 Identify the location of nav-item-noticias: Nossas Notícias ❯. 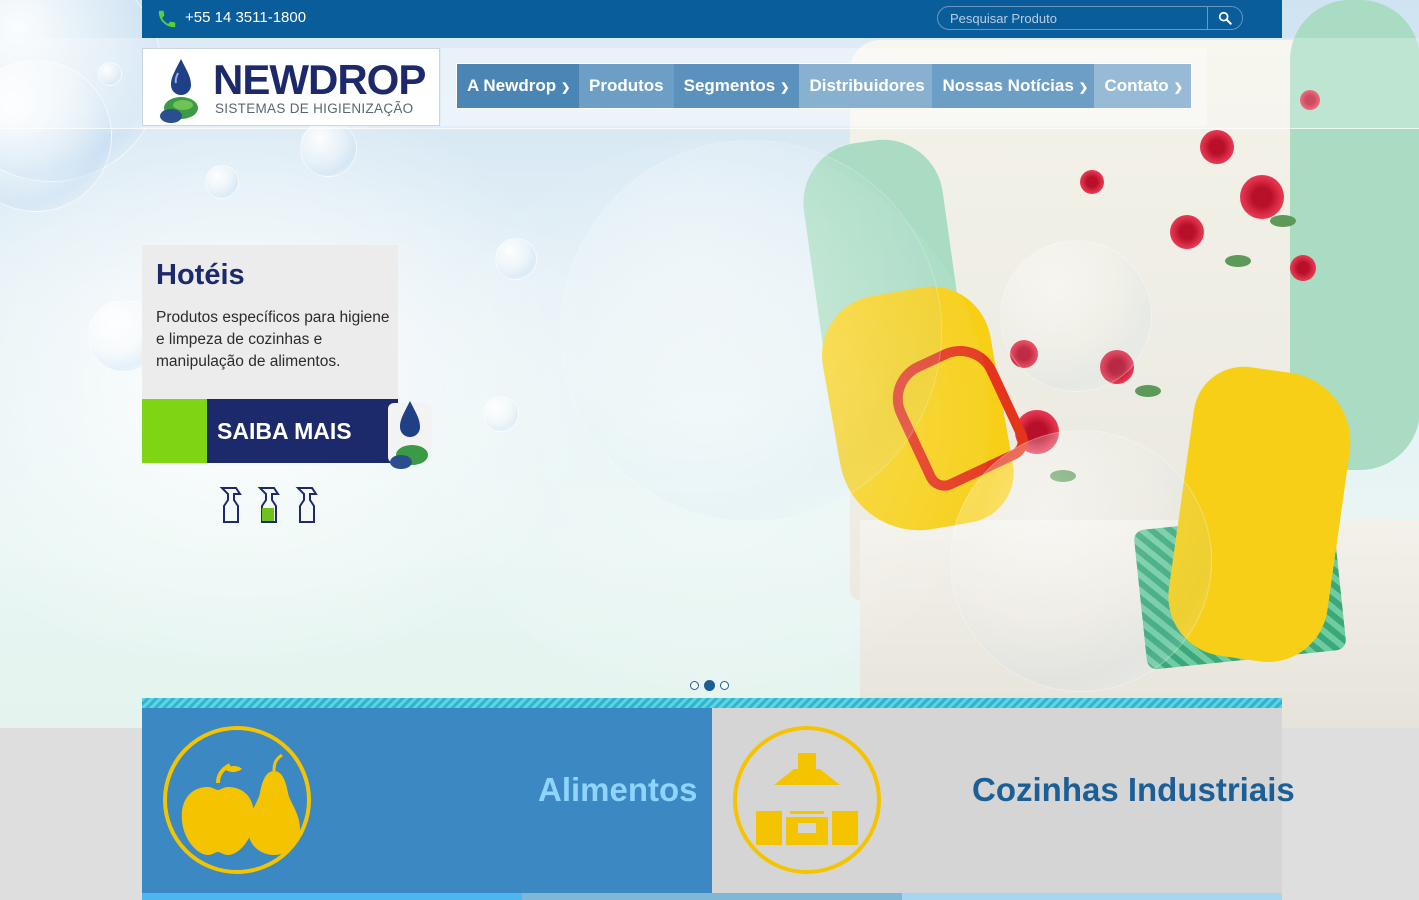
(1013, 86).